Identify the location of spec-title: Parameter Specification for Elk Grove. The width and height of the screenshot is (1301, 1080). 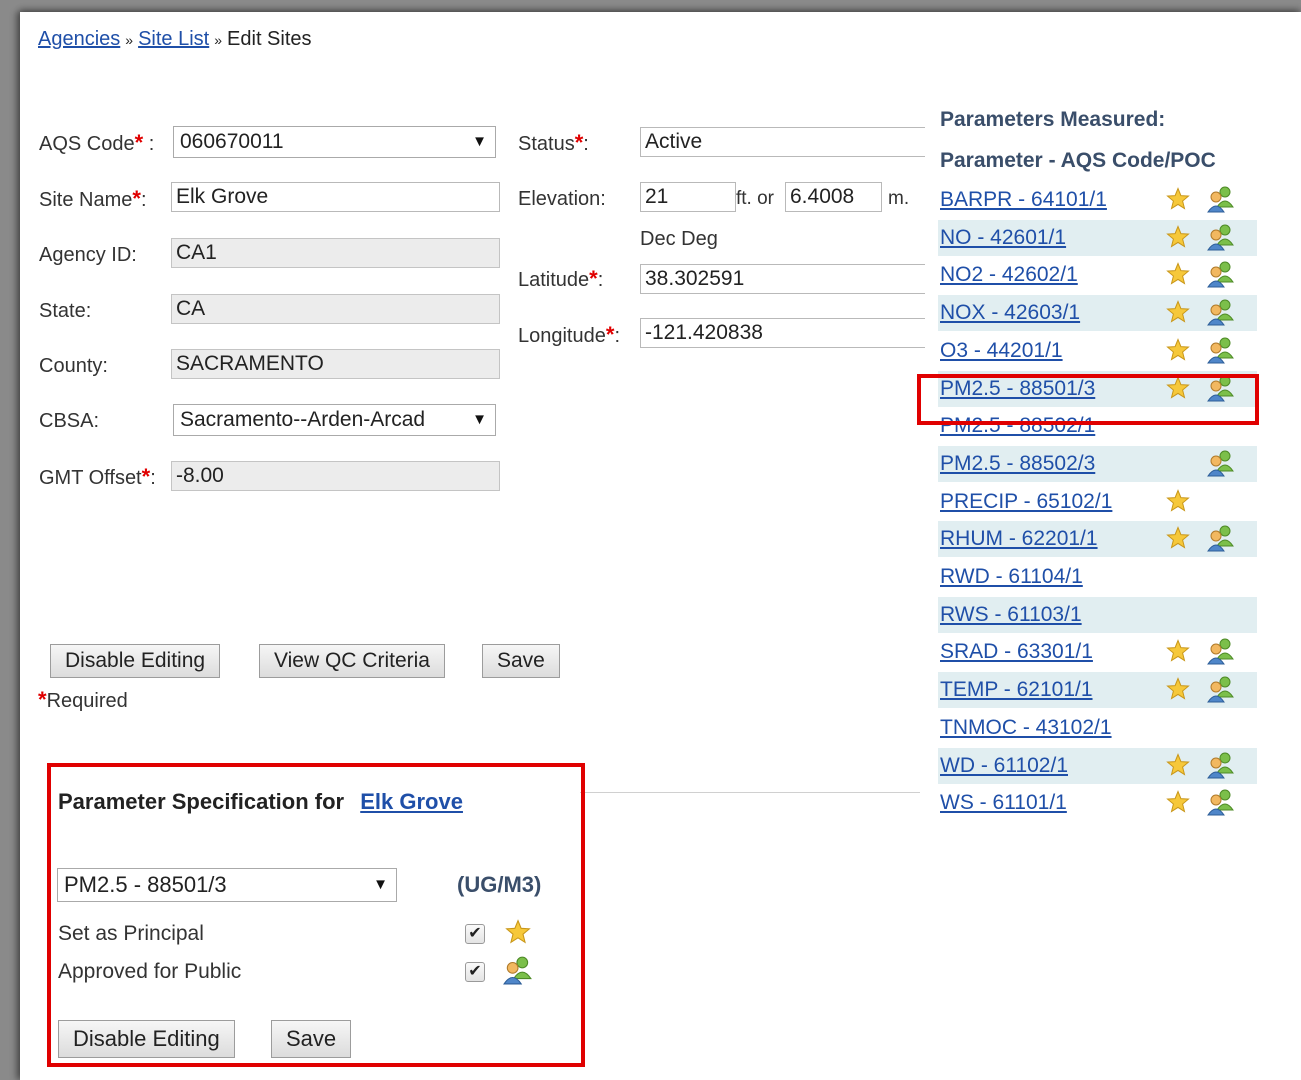
(260, 802).